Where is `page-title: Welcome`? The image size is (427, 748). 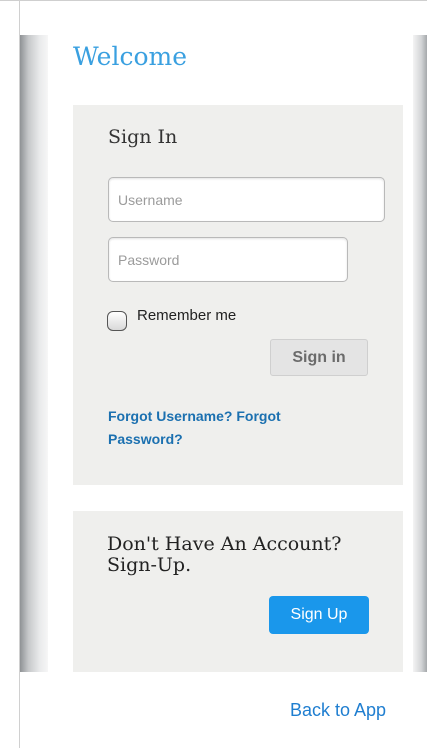 page-title: Welcome is located at coordinates (130, 56).